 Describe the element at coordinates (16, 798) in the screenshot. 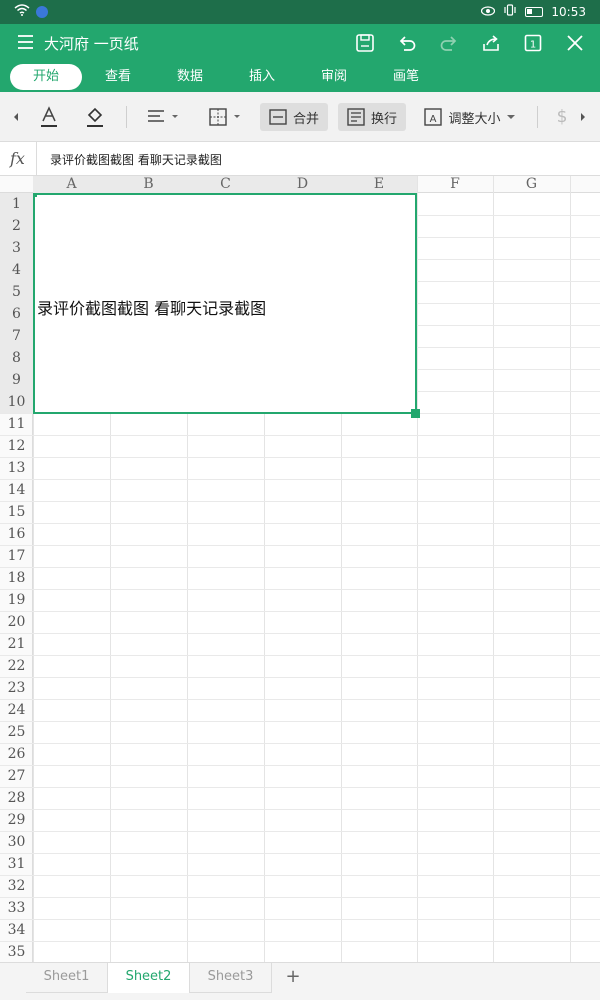

I see `row-header-28: 28` at that location.